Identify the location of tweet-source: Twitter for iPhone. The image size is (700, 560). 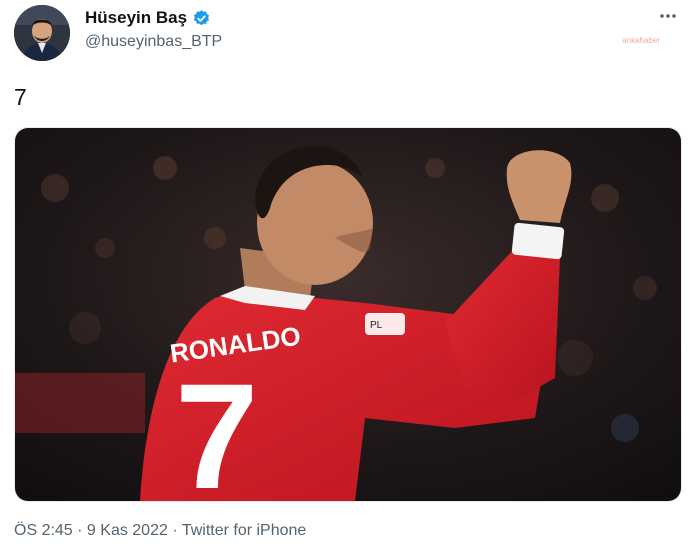
(244, 530).